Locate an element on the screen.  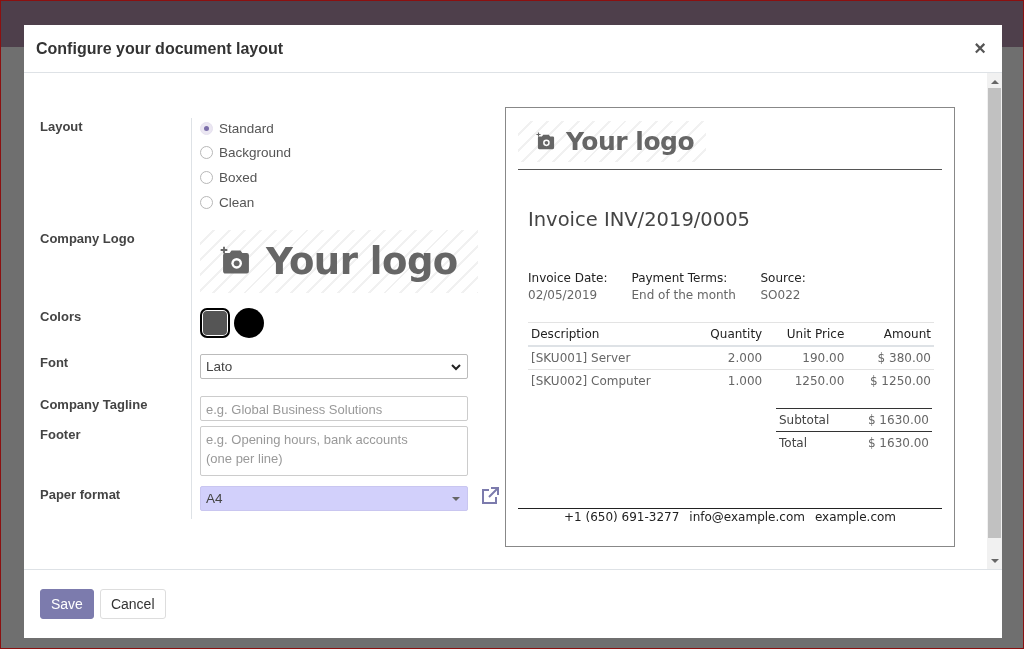
contact-text: info@example.com is located at coordinates (747, 517).